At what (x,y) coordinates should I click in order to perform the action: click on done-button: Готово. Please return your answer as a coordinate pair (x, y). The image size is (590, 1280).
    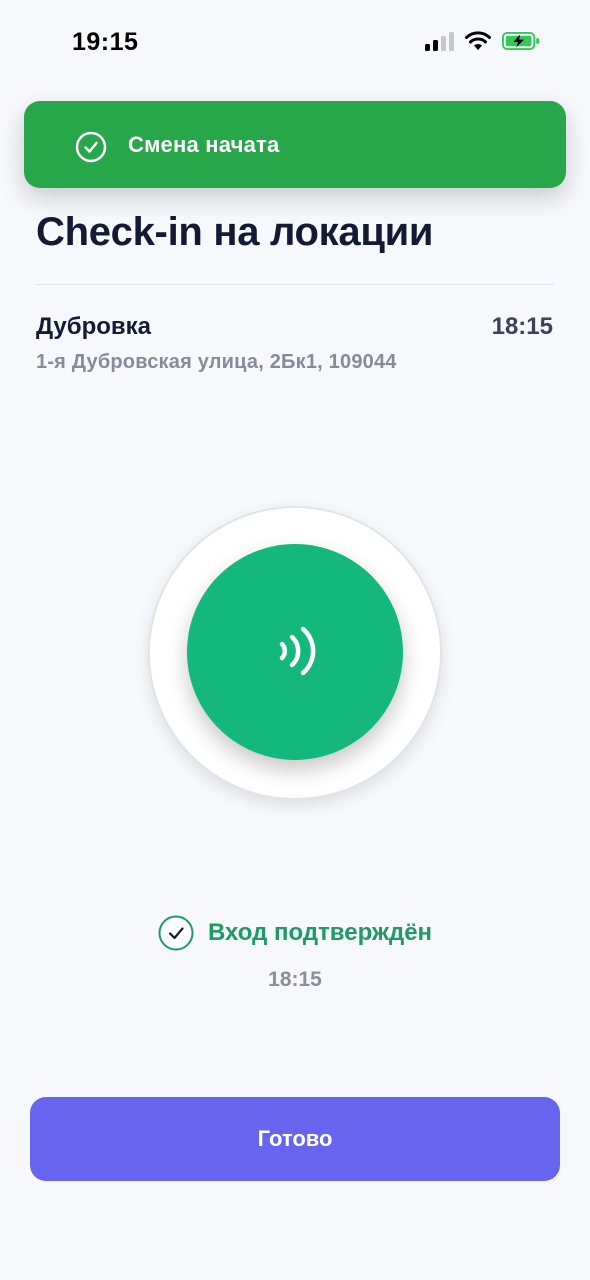
    Looking at the image, I should click on (295, 1139).